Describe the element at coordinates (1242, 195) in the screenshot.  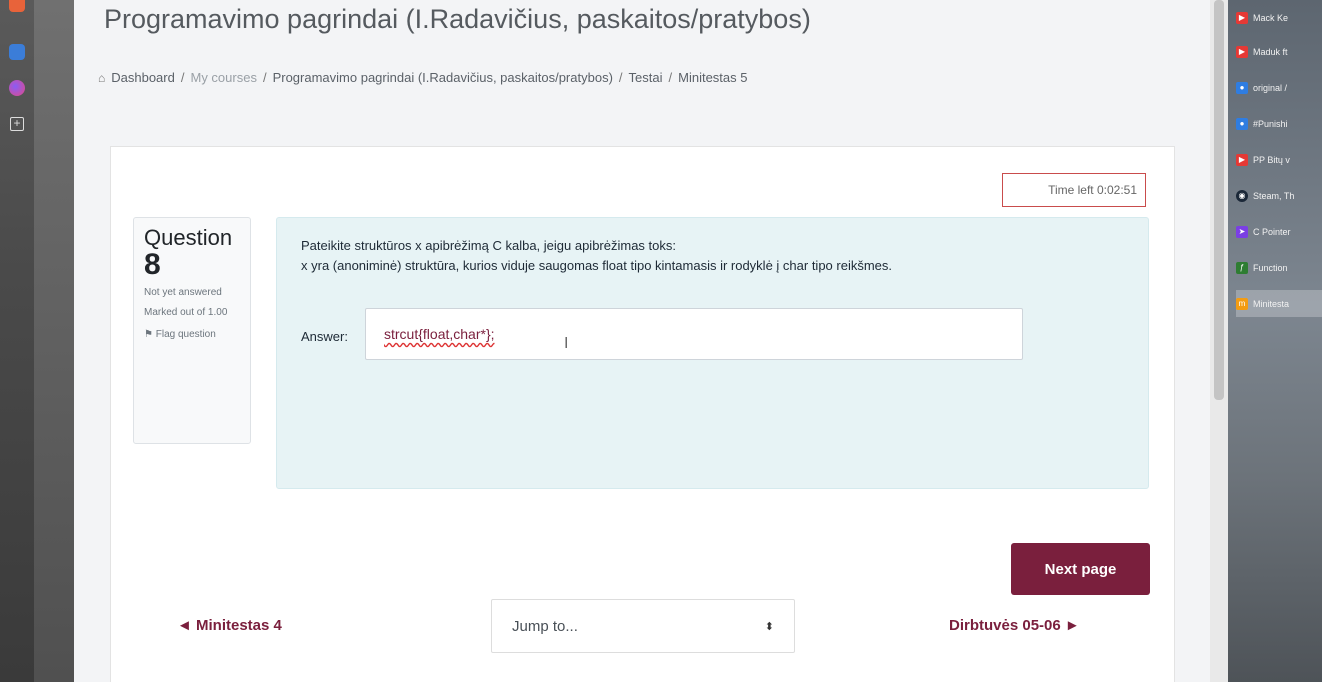
I see `steam-icon: ◉` at that location.